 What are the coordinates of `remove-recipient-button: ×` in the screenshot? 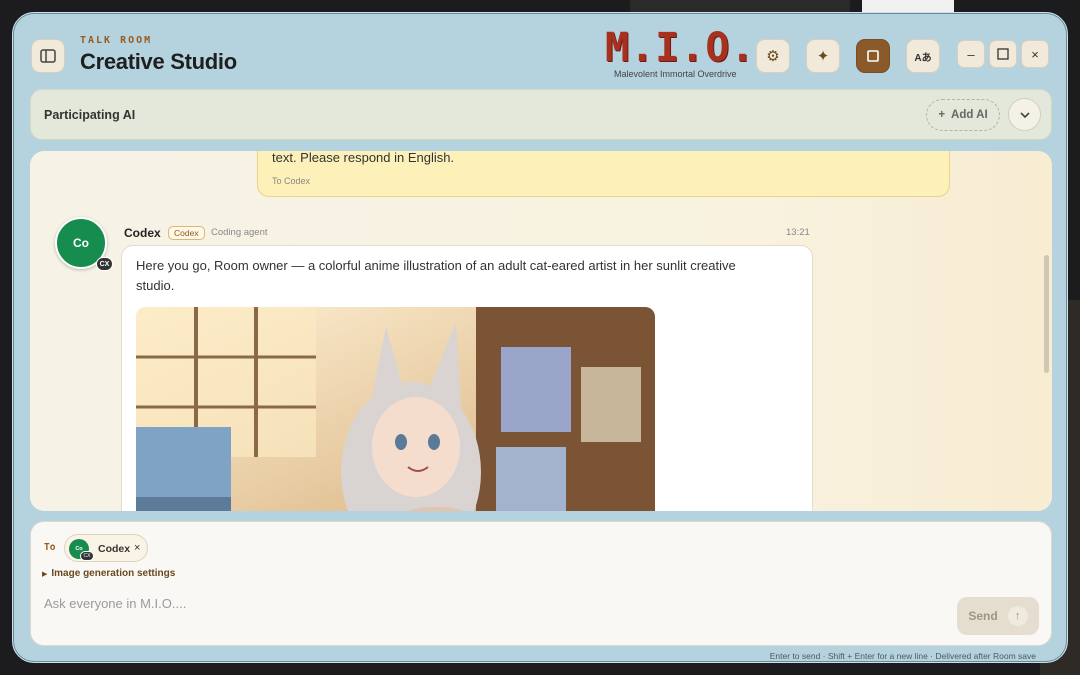 It's located at (137, 548).